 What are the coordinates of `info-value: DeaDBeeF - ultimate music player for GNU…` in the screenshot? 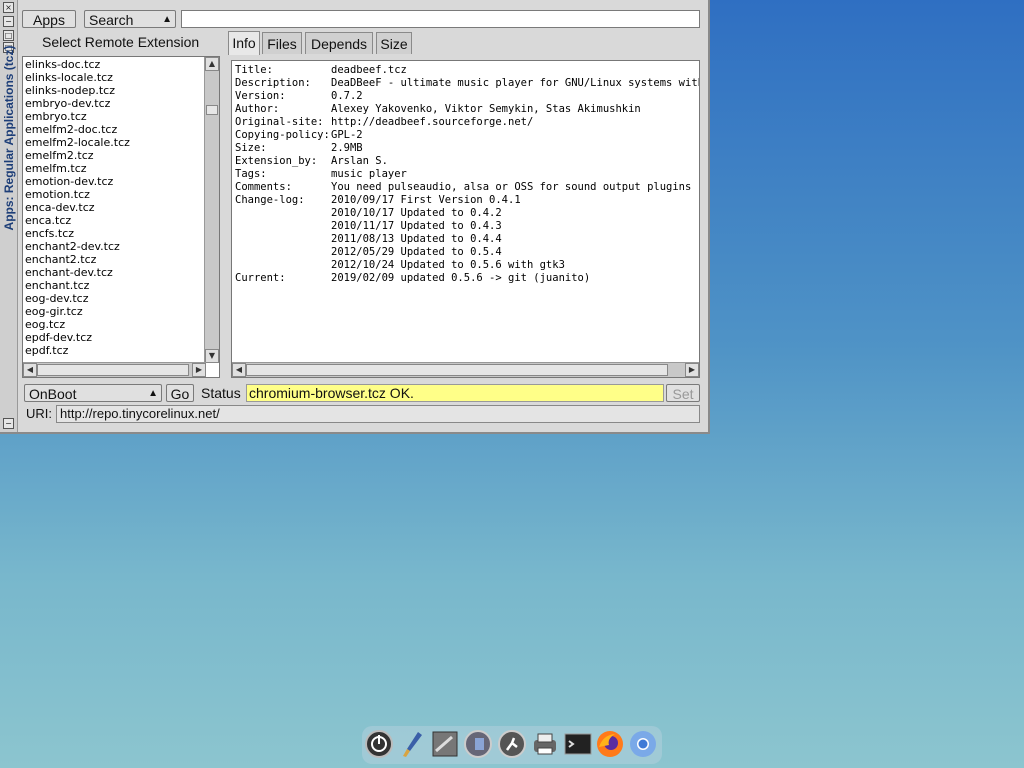 It's located at (515, 83).